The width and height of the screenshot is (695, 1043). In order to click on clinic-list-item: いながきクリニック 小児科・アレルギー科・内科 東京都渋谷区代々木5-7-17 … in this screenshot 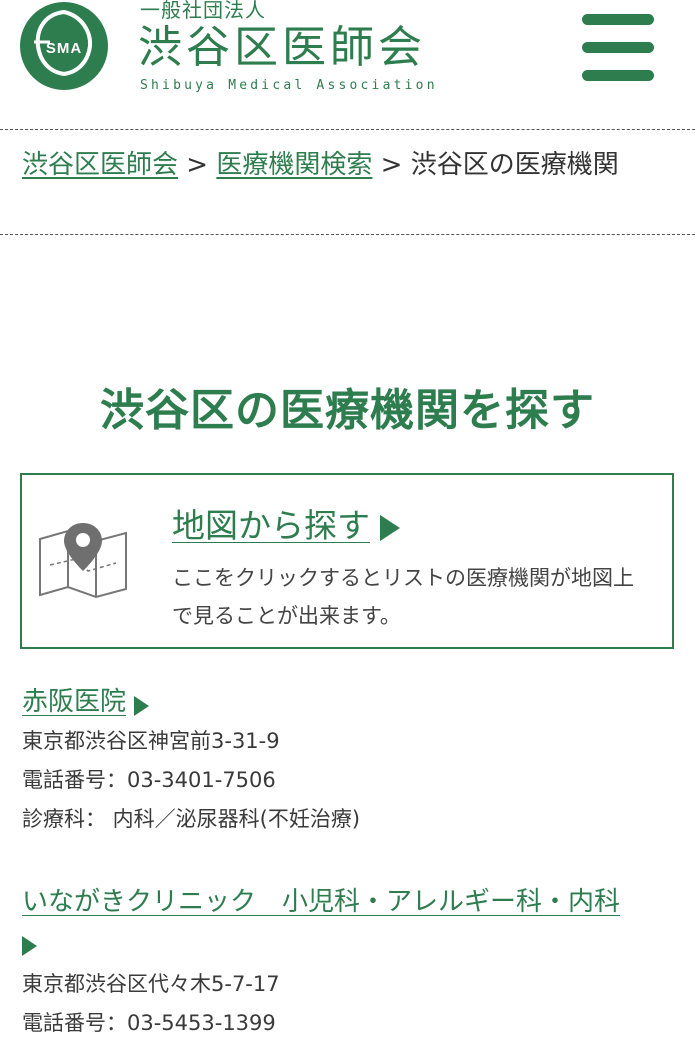, I will do `click(352, 962)`.